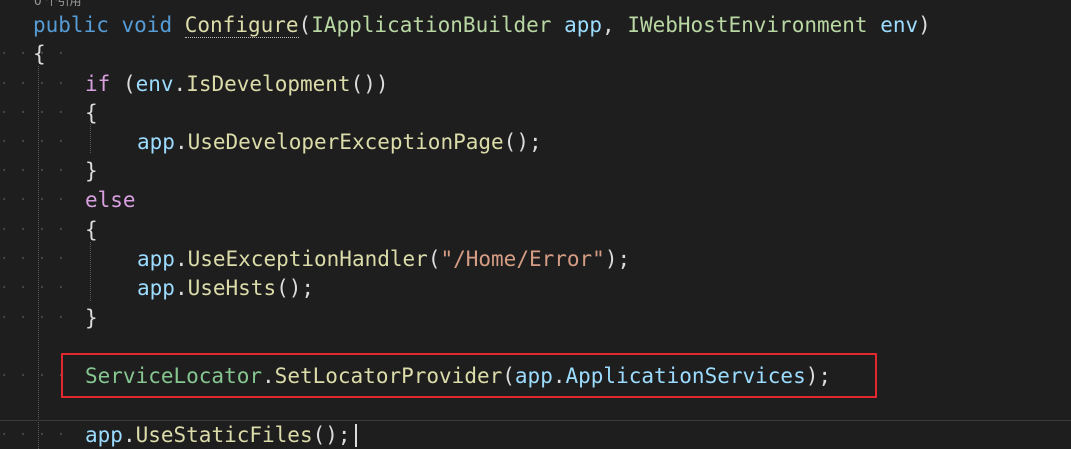  What do you see at coordinates (535, 318) in the screenshot?
I see `code-line-11: · · · · }` at bounding box center [535, 318].